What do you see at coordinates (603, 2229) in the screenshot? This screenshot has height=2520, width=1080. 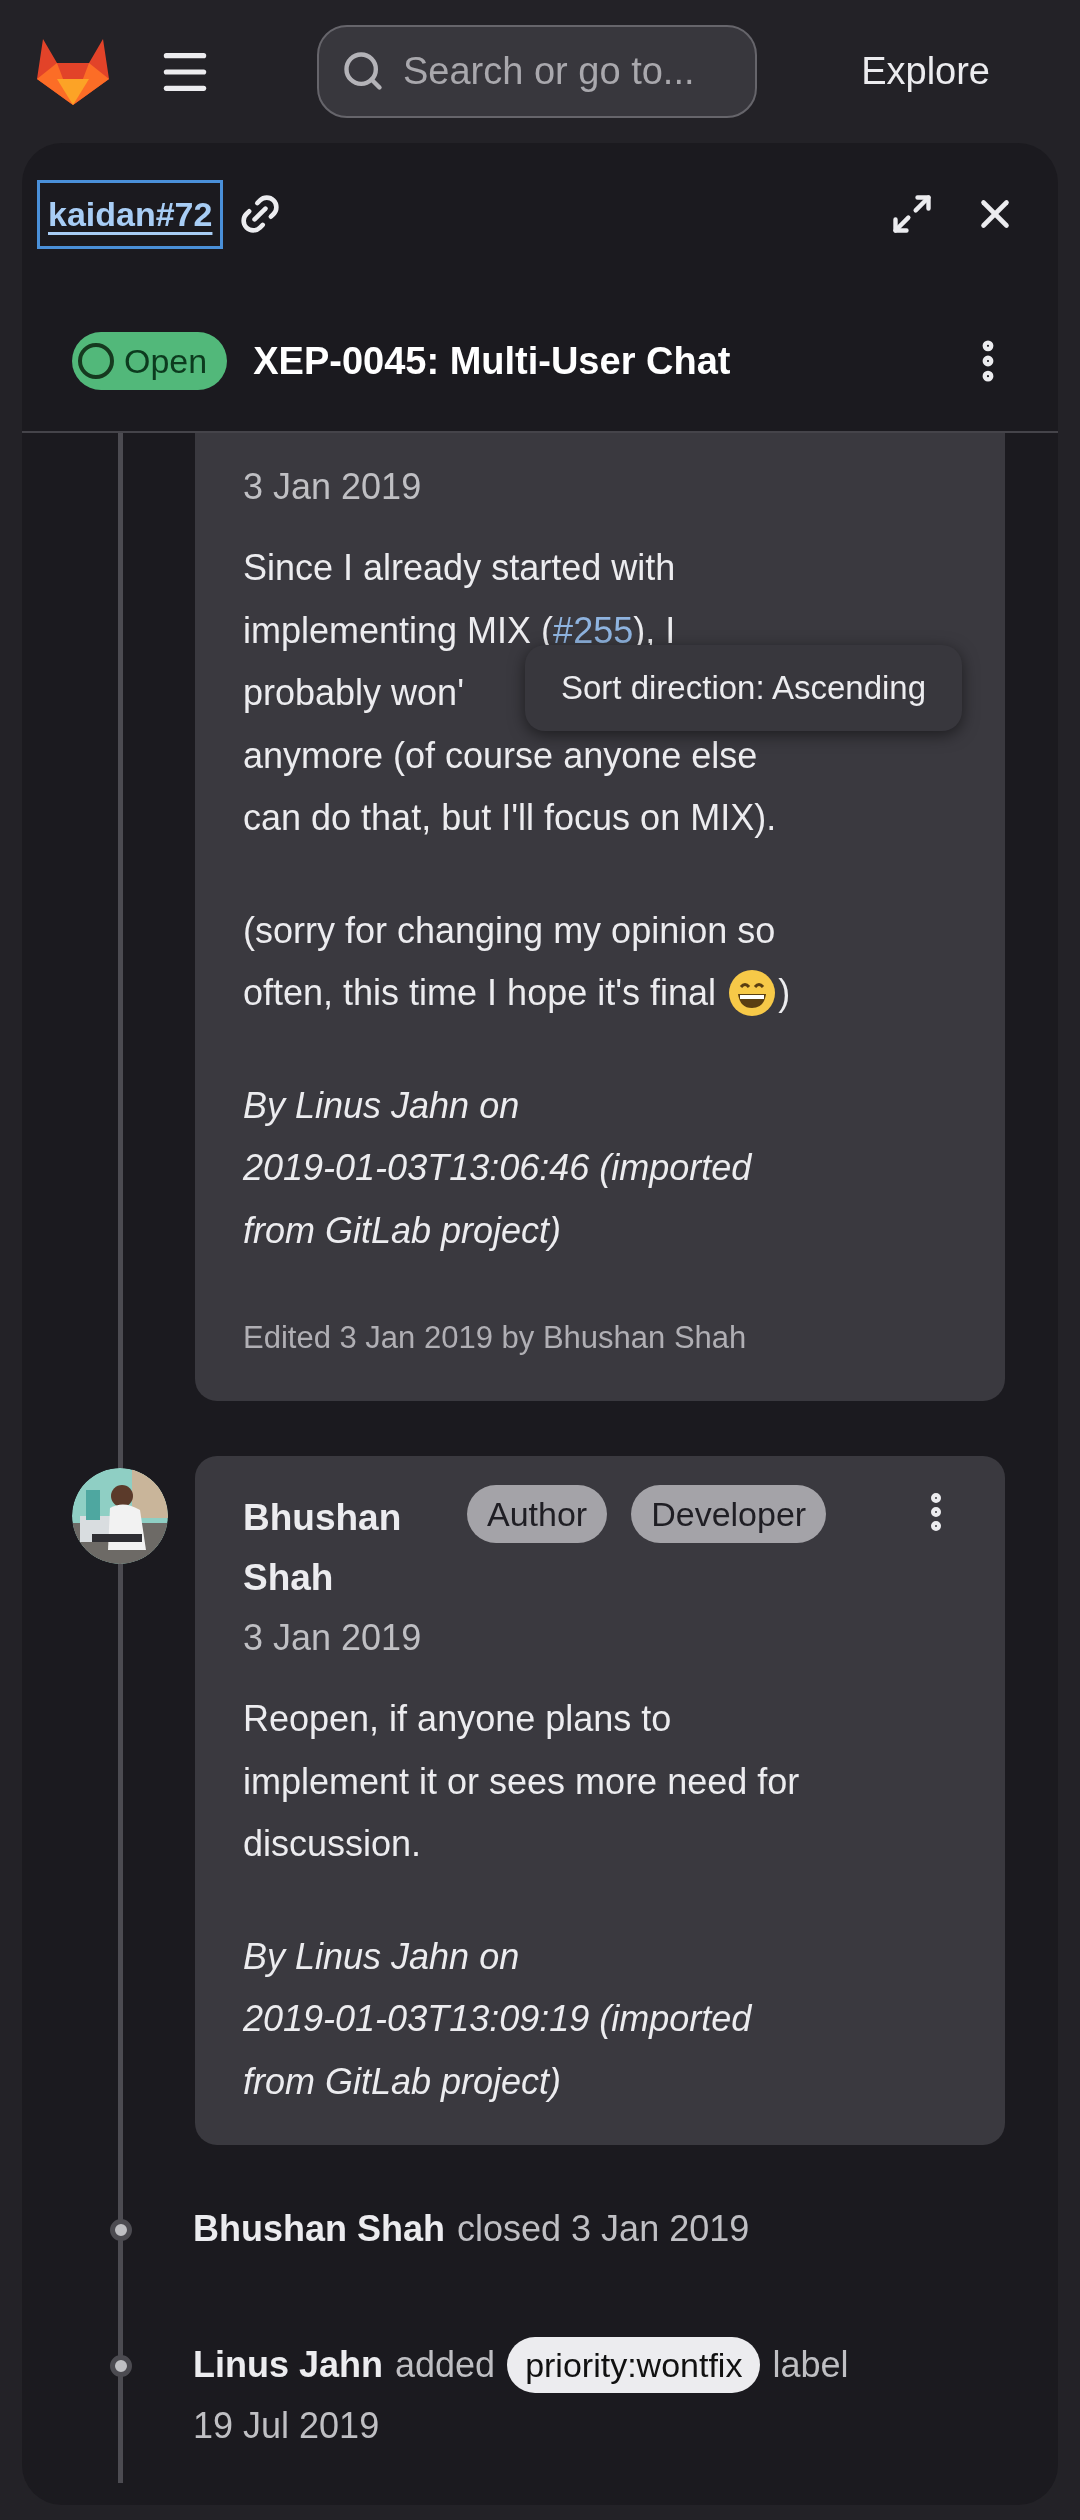 I see `event-text: closed 3 Jan 2019` at bounding box center [603, 2229].